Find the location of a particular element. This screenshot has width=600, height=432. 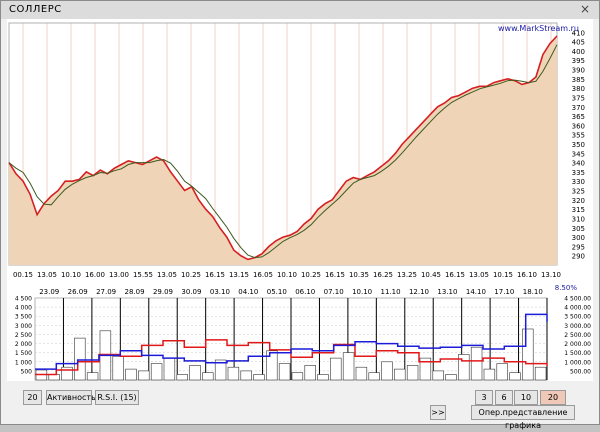

activity-date-label: 29.09 is located at coordinates (163, 292).